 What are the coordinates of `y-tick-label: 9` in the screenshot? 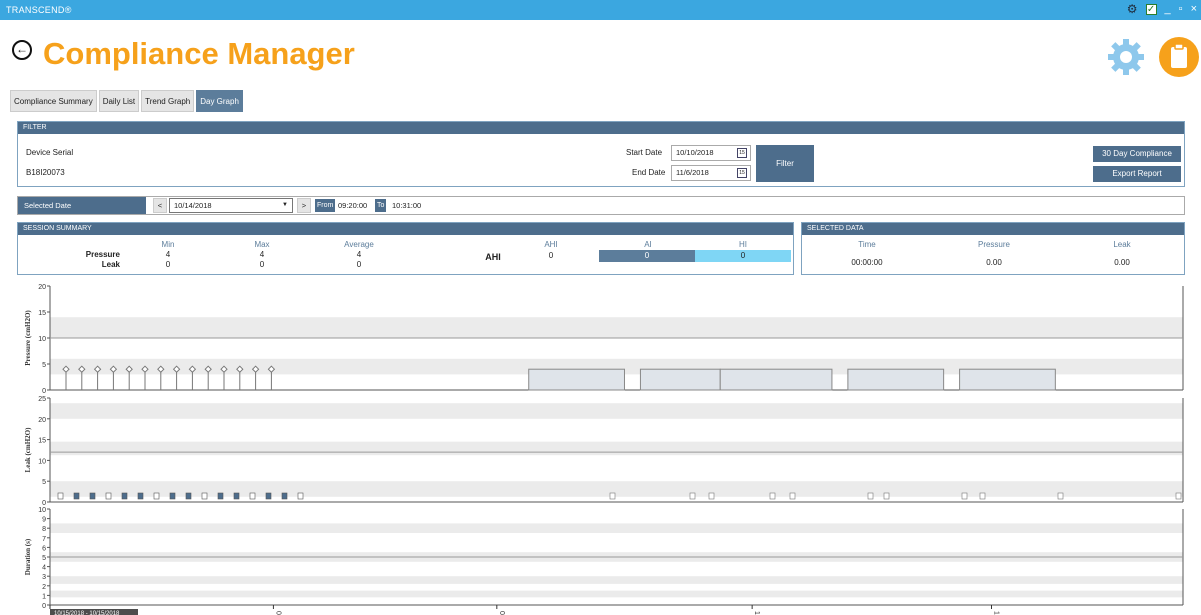 It's located at (44, 520).